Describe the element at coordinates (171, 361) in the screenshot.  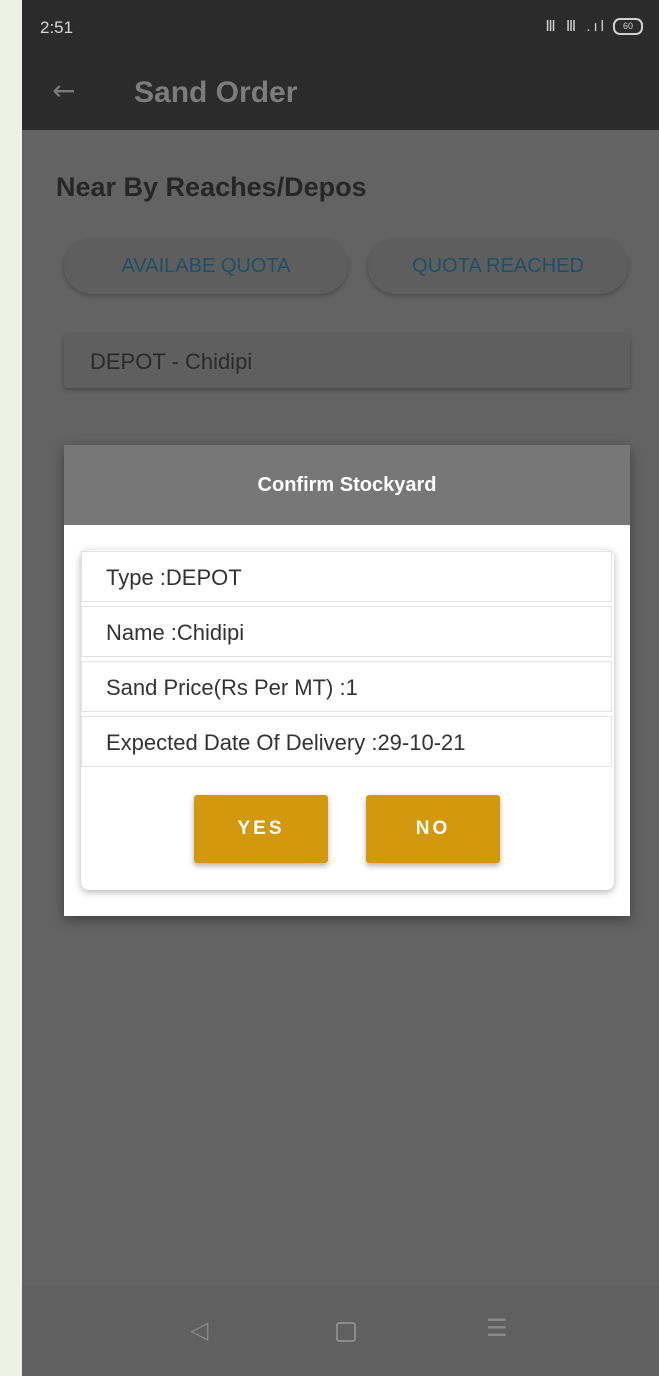
I see `depot-item-label: DEPOT - Chidipi` at that location.